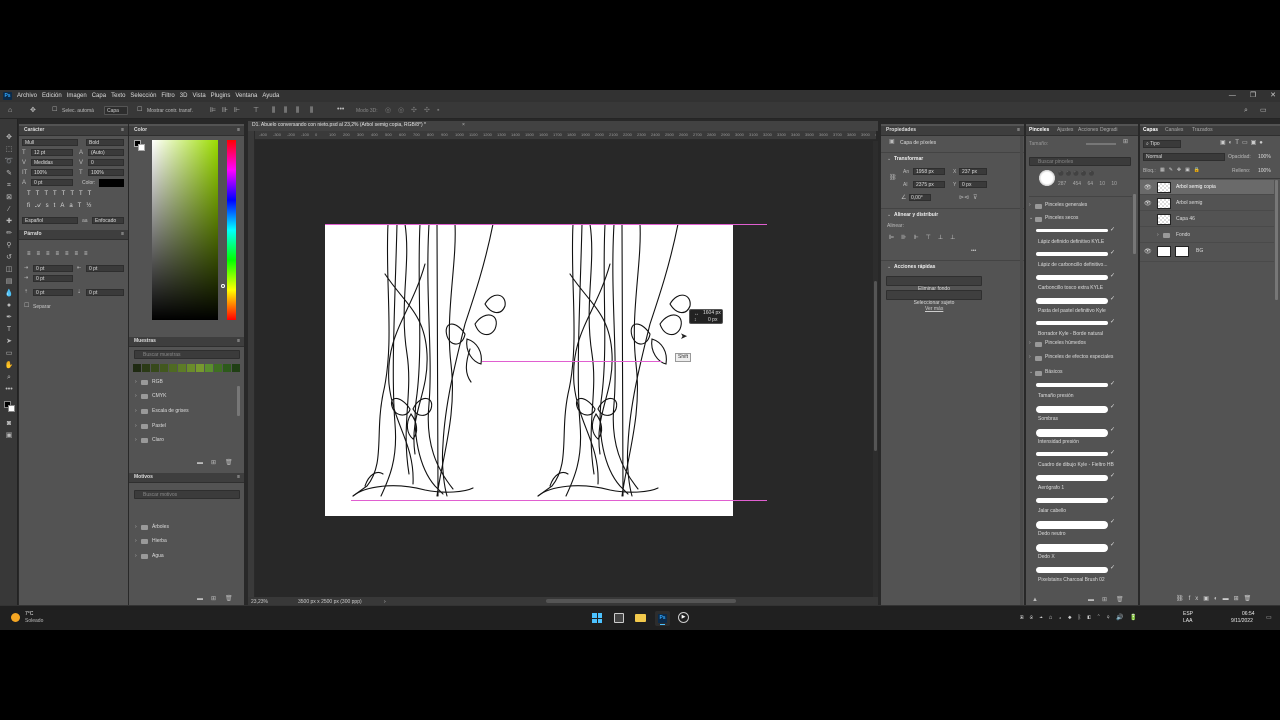  I want to click on move-icon: ✥, so click(9, 138).